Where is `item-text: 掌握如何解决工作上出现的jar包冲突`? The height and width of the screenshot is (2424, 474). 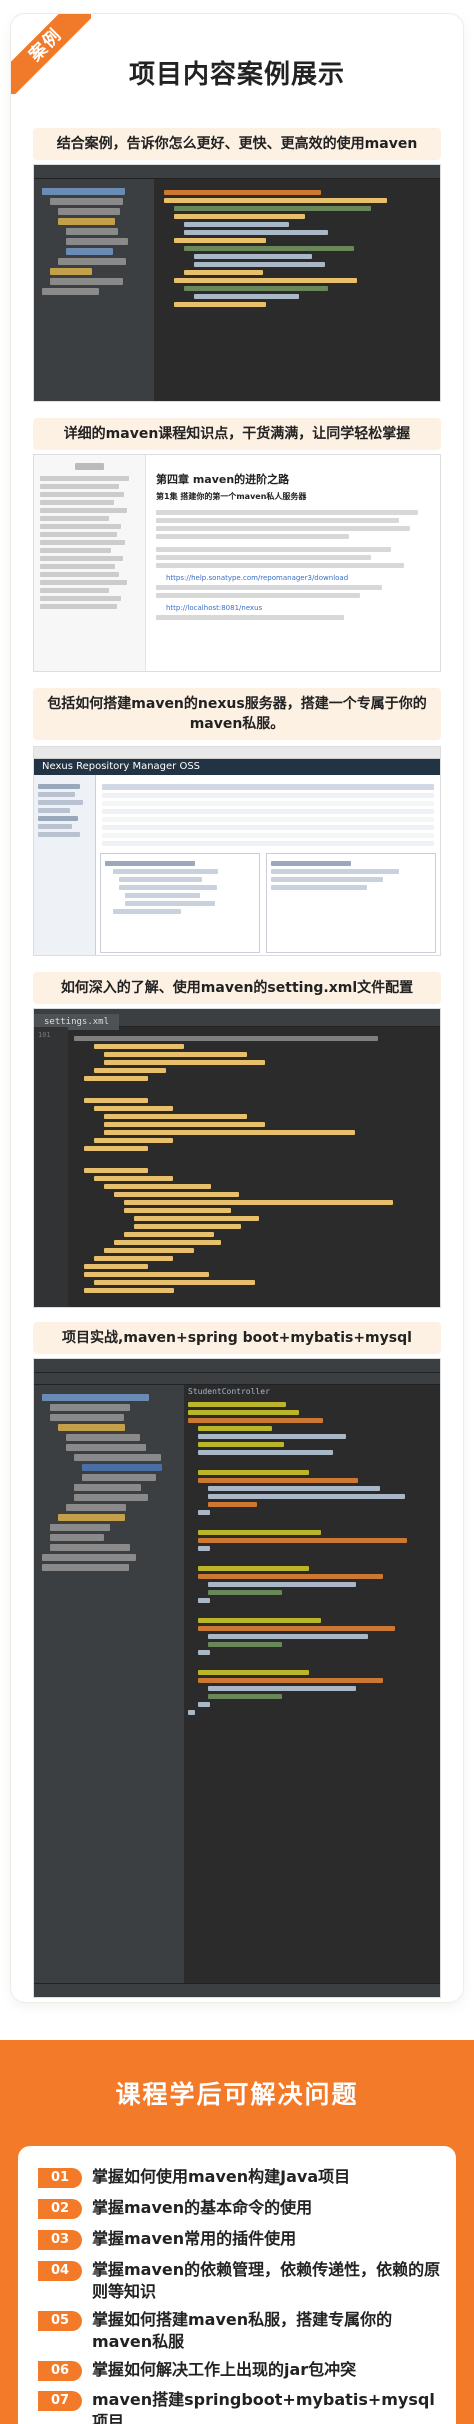 item-text: 掌握如何解决工作上出现的jar包冲突 is located at coordinates (224, 2369).